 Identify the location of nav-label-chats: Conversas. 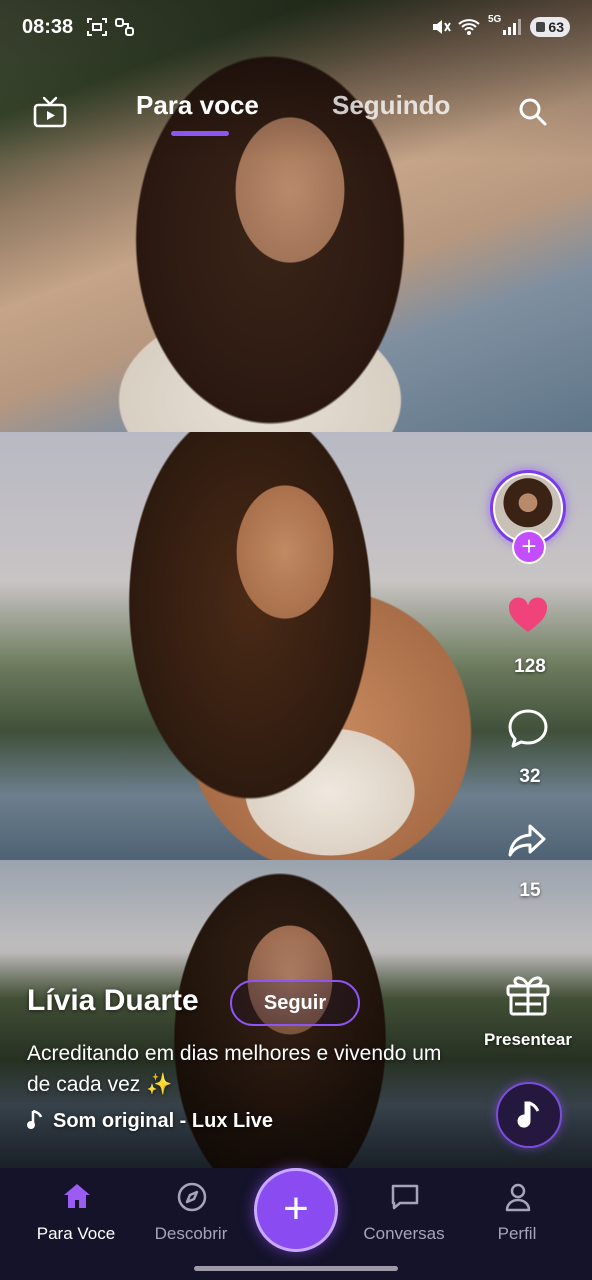
(404, 1233).